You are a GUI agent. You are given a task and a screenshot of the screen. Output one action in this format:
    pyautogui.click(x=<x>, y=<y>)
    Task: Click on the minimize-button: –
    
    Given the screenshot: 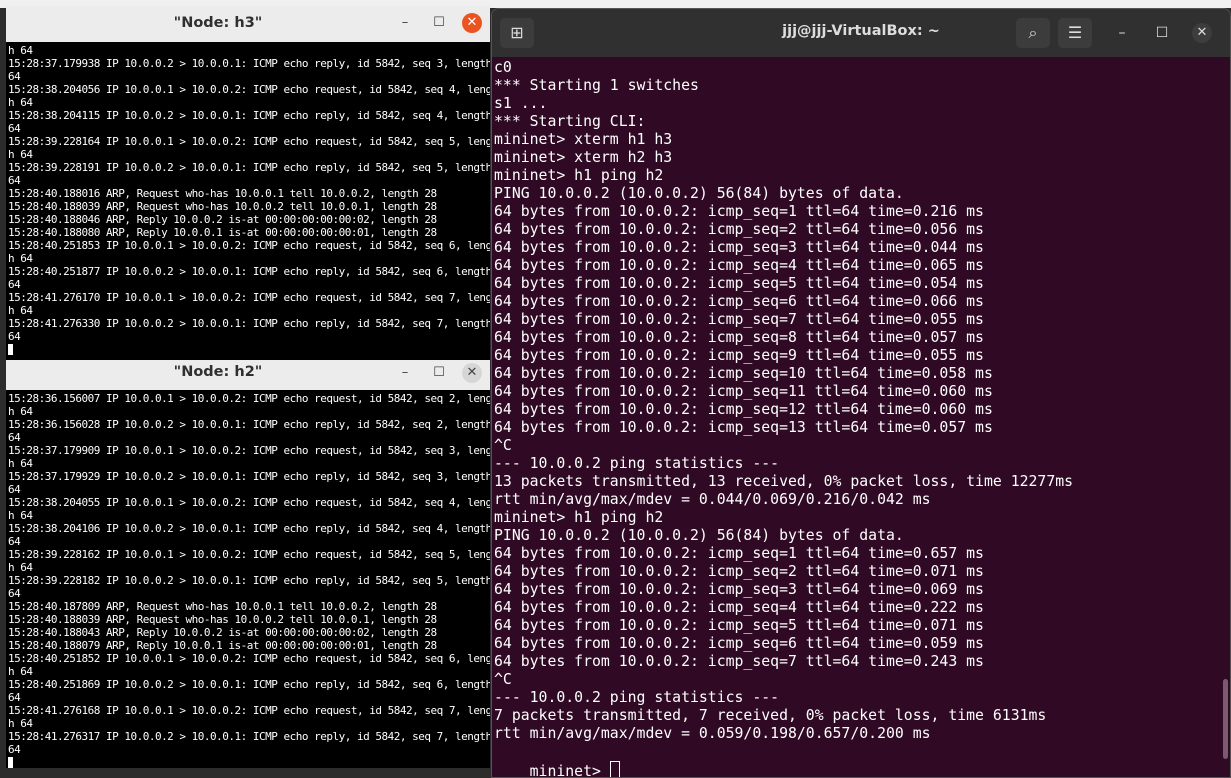 What is the action you would take?
    pyautogui.click(x=1122, y=33)
    